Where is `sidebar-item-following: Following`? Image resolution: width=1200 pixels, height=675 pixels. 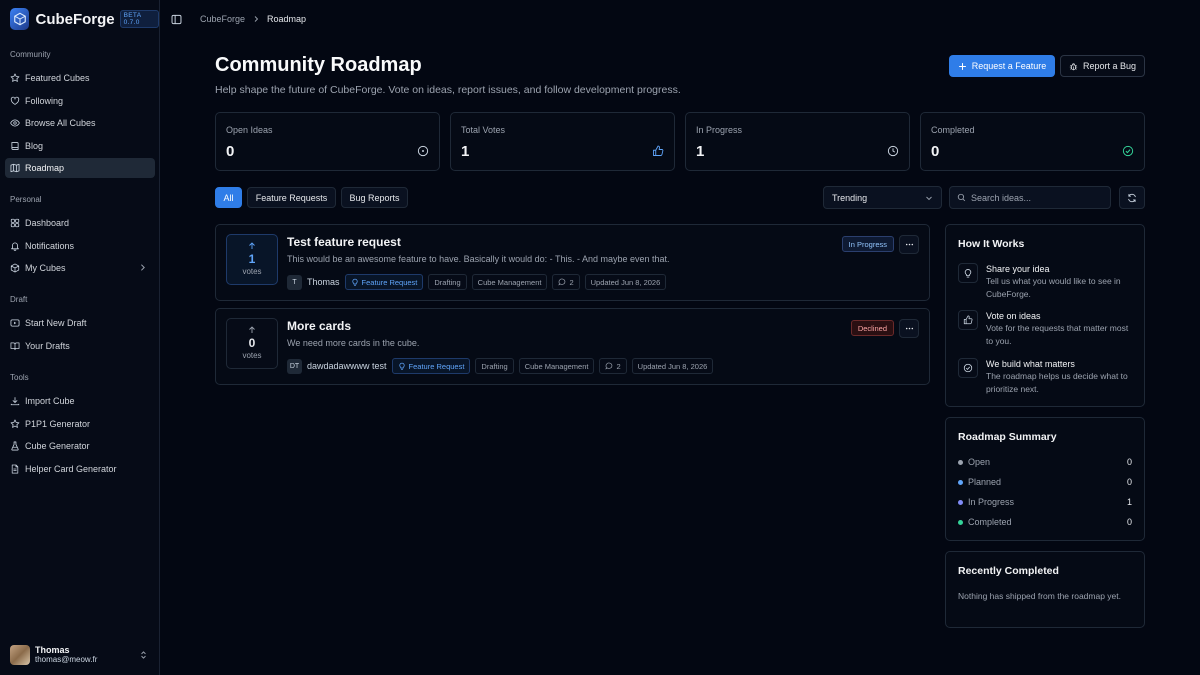 sidebar-item-following: Following is located at coordinates (80, 101).